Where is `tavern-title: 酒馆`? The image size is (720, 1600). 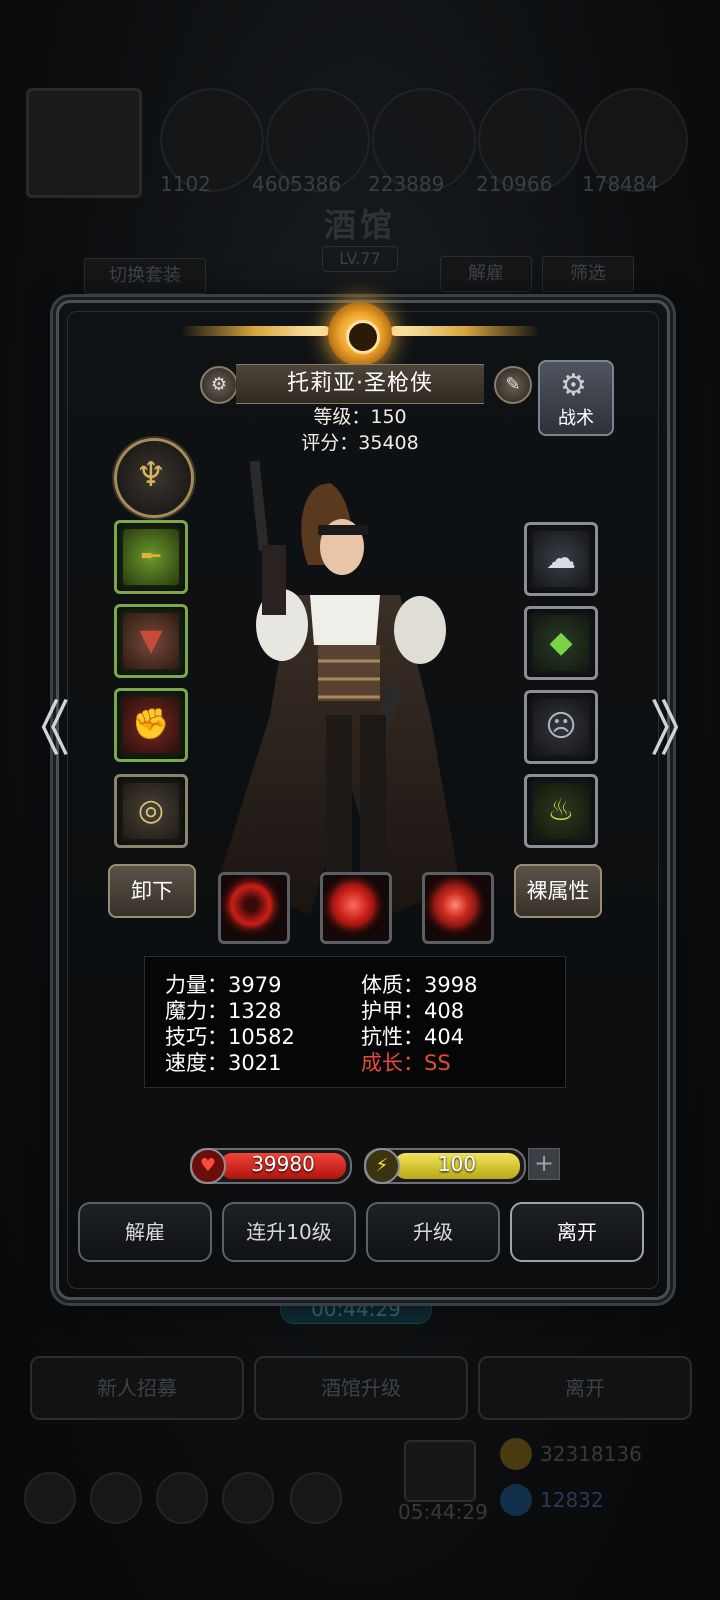 tavern-title: 酒馆 is located at coordinates (359, 225).